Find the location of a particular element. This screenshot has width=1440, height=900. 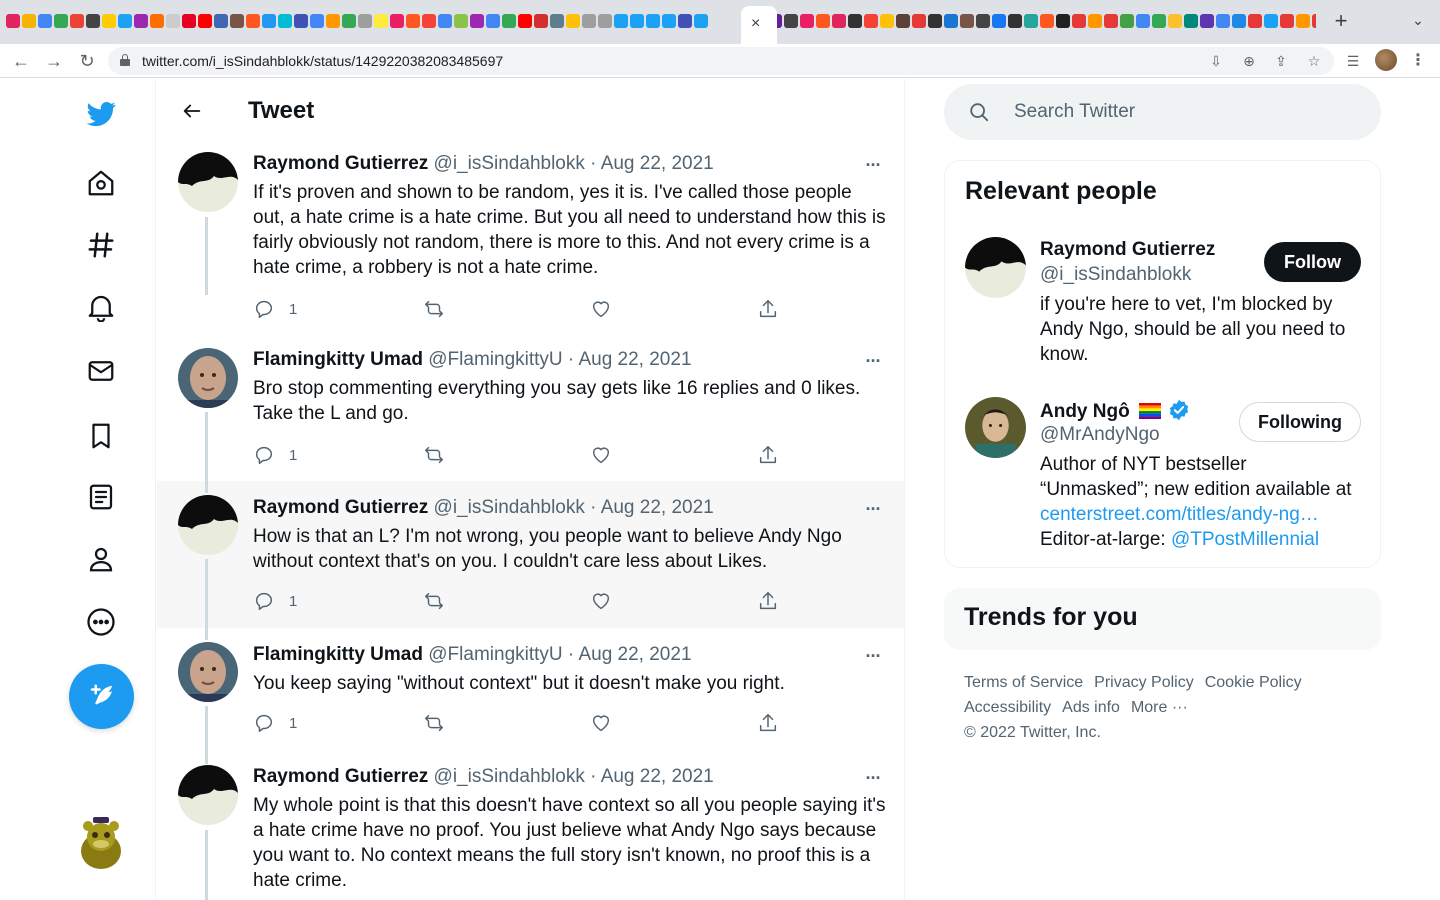

zoom-icon: ⊕ is located at coordinates (1249, 61).